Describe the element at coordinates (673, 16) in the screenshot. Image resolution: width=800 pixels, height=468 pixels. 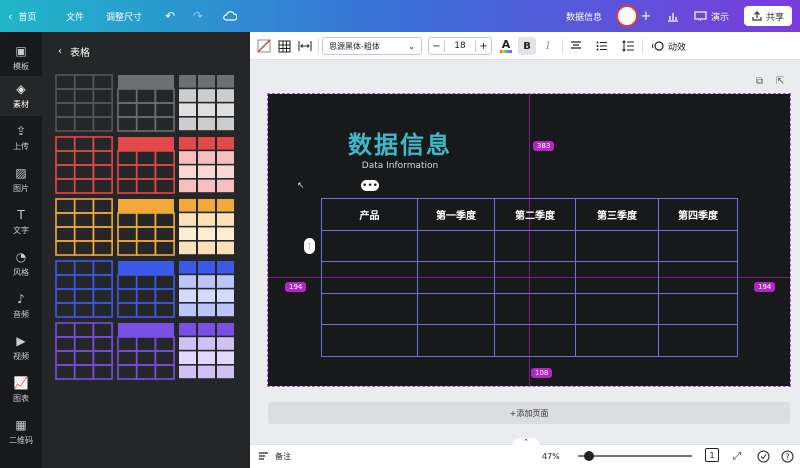
I see `analytics-icon` at that location.